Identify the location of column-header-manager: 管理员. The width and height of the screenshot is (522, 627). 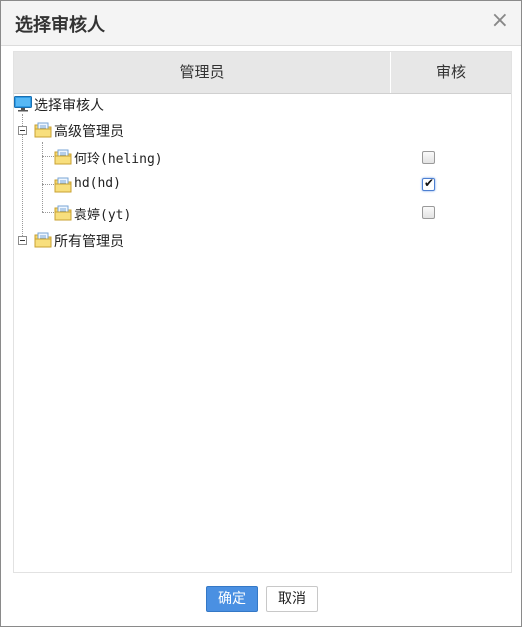
(202, 72).